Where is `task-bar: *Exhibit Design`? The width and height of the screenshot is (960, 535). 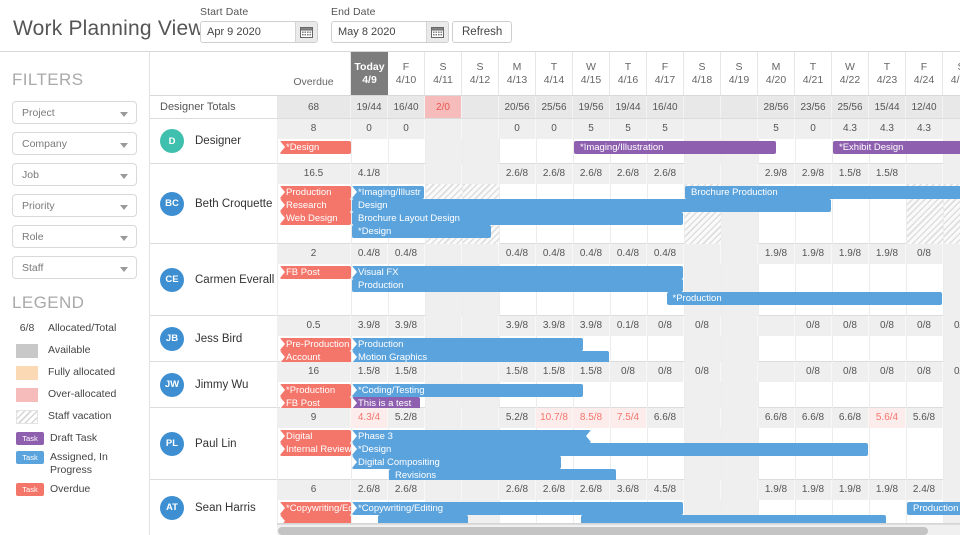
task-bar: *Exhibit Design is located at coordinates (896, 147).